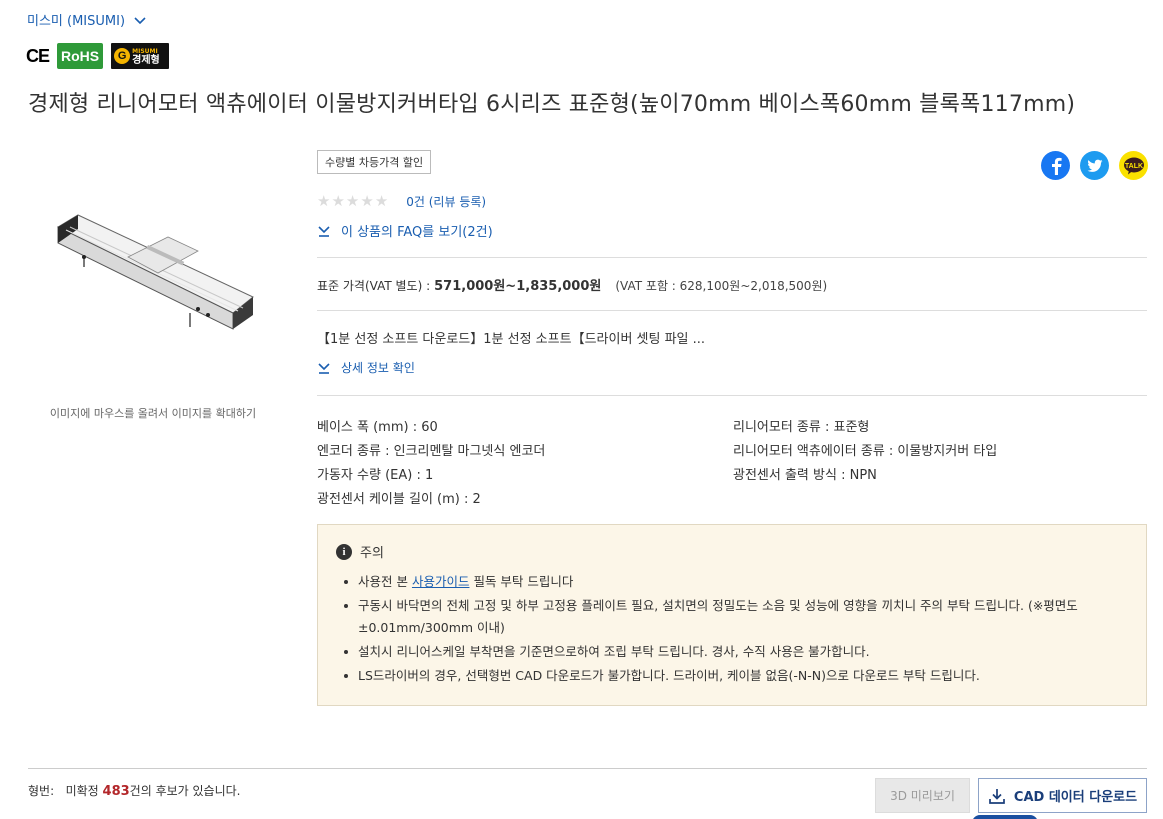  Describe the element at coordinates (431, 451) in the screenshot. I see `spec-encoder: 엔코더 종류 : 인크리멘탈 마그넷식 엔코더` at that location.